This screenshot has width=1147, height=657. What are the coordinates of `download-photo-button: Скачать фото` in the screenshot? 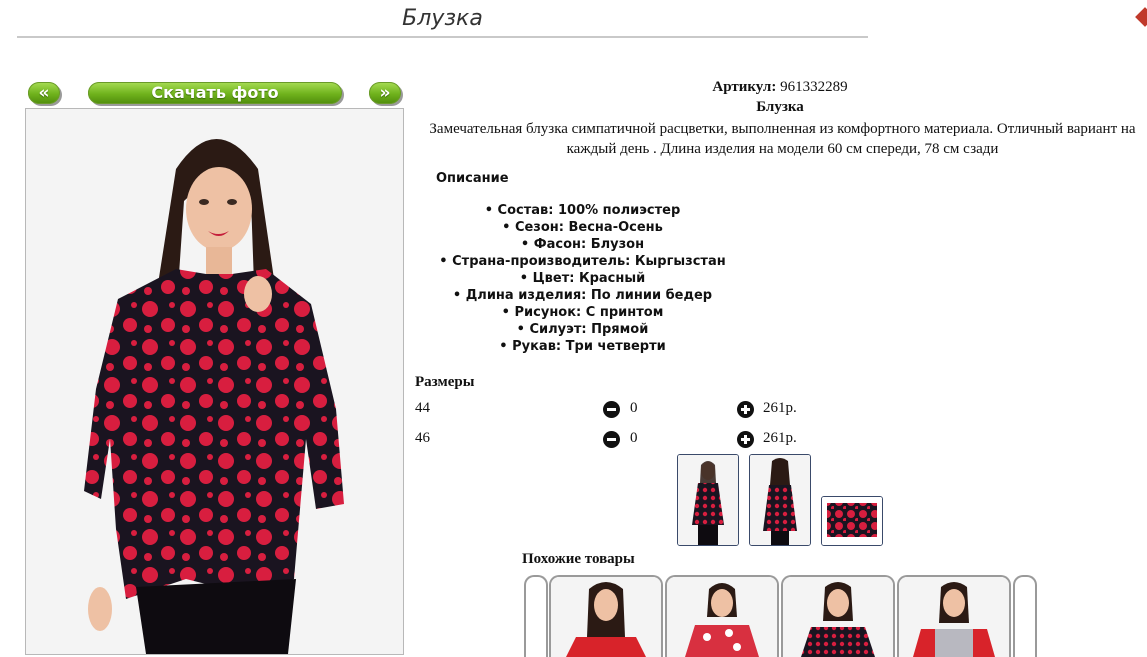 It's located at (215, 93).